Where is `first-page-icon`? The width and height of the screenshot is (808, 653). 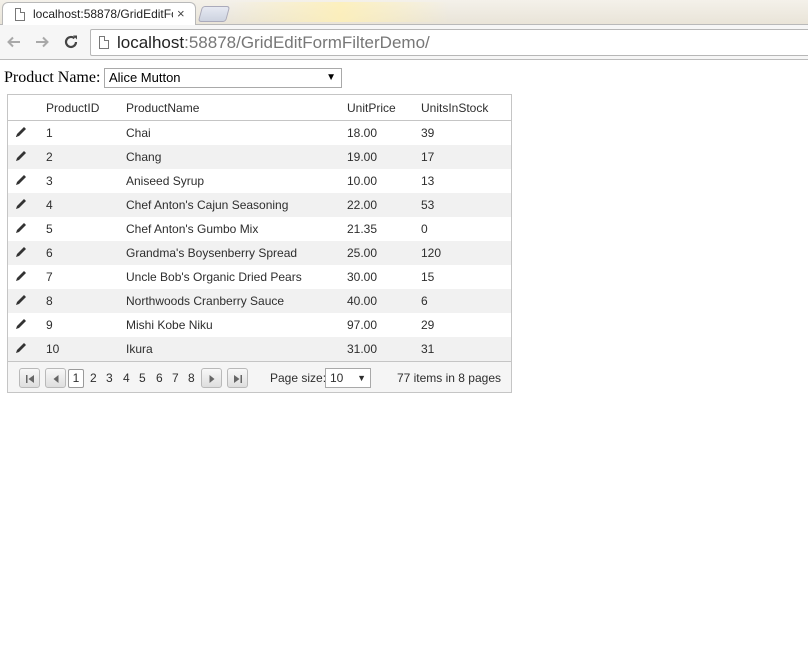
first-page-icon is located at coordinates (30, 379).